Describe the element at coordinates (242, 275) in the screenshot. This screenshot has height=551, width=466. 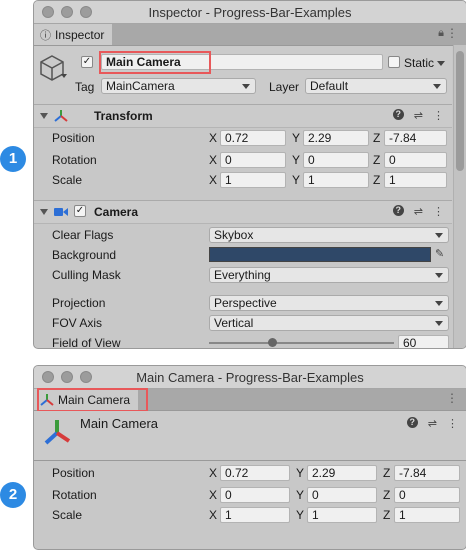
I see `culling-mask-value: Everything` at that location.